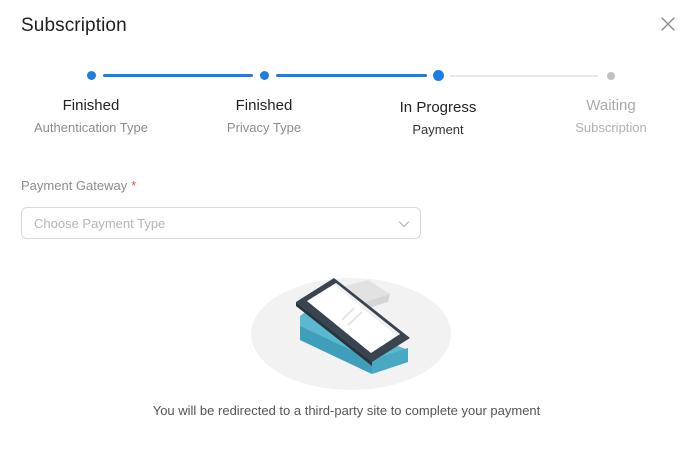 This screenshot has width=693, height=453. What do you see at coordinates (611, 127) in the screenshot?
I see `step-name: Subscription` at bounding box center [611, 127].